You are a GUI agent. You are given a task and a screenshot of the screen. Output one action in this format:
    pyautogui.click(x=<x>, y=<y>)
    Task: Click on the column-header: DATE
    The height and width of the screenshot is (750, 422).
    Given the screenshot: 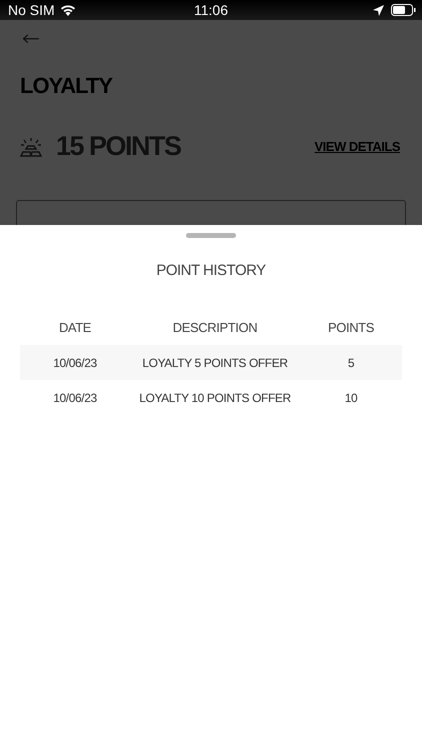 What is the action you would take?
    pyautogui.click(x=75, y=327)
    